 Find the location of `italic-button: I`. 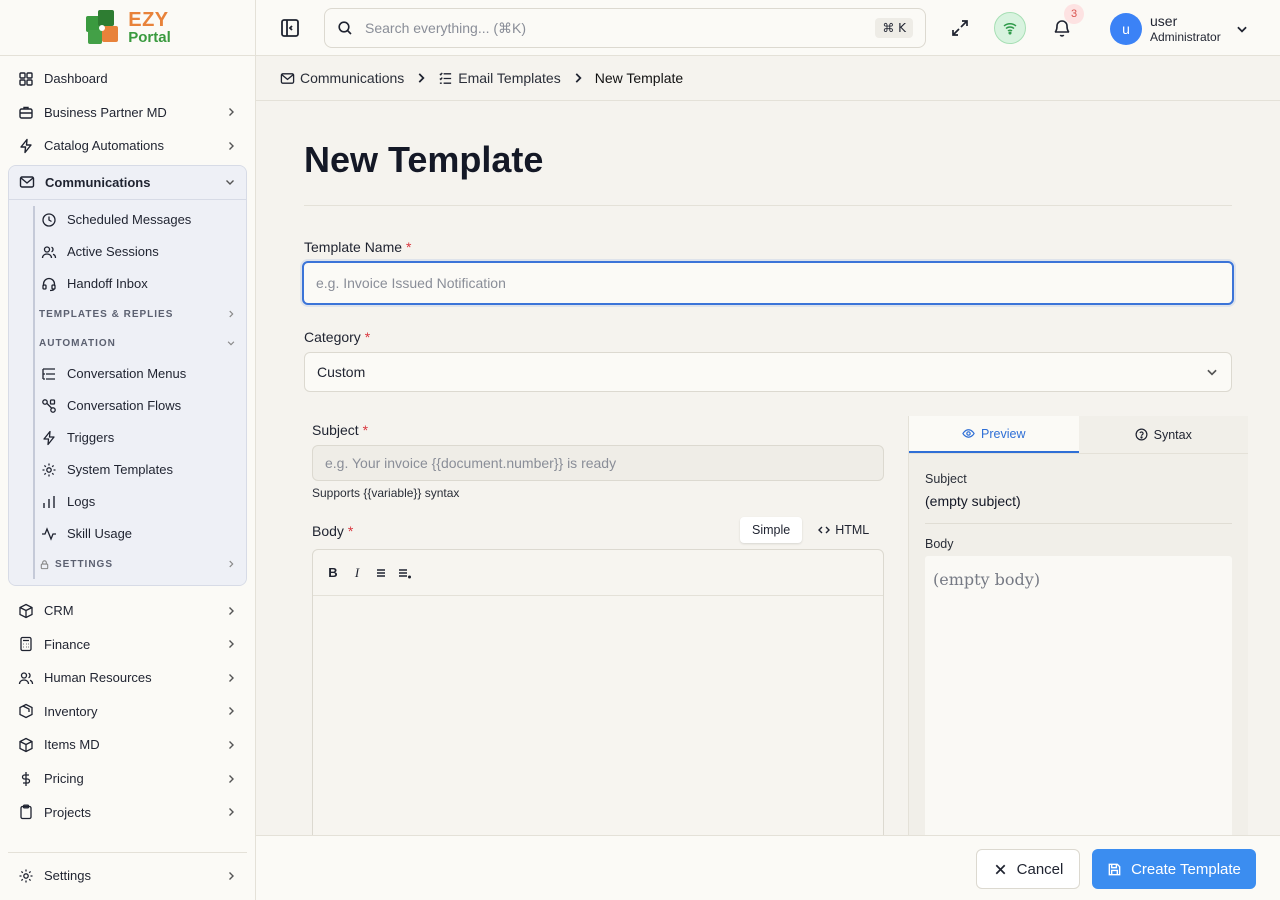

italic-button: I is located at coordinates (357, 573).